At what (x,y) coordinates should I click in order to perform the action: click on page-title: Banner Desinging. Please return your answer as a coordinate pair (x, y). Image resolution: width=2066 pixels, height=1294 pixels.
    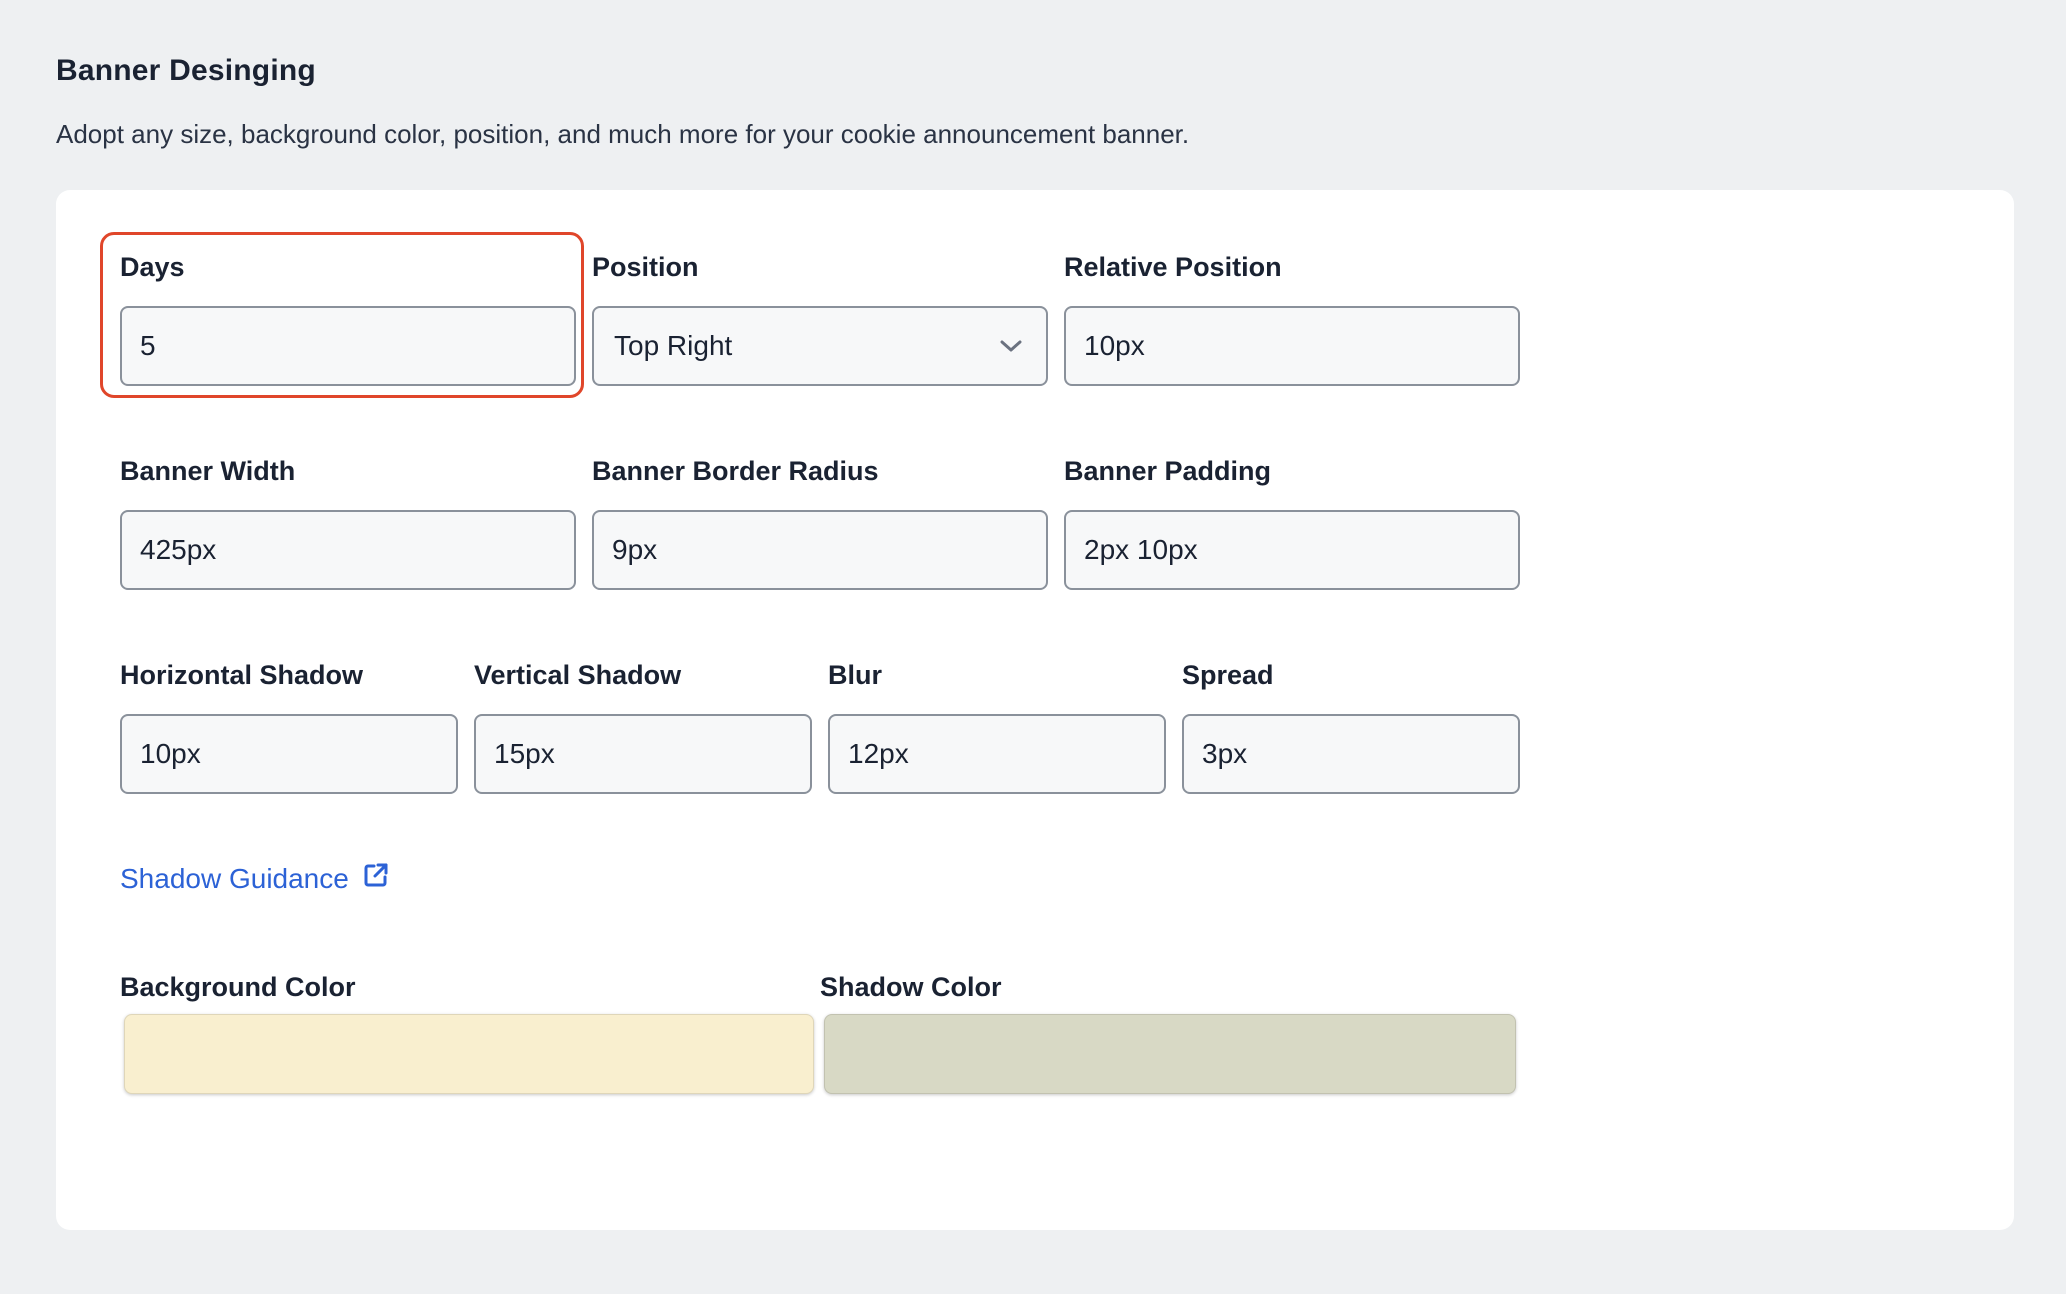
    Looking at the image, I should click on (186, 70).